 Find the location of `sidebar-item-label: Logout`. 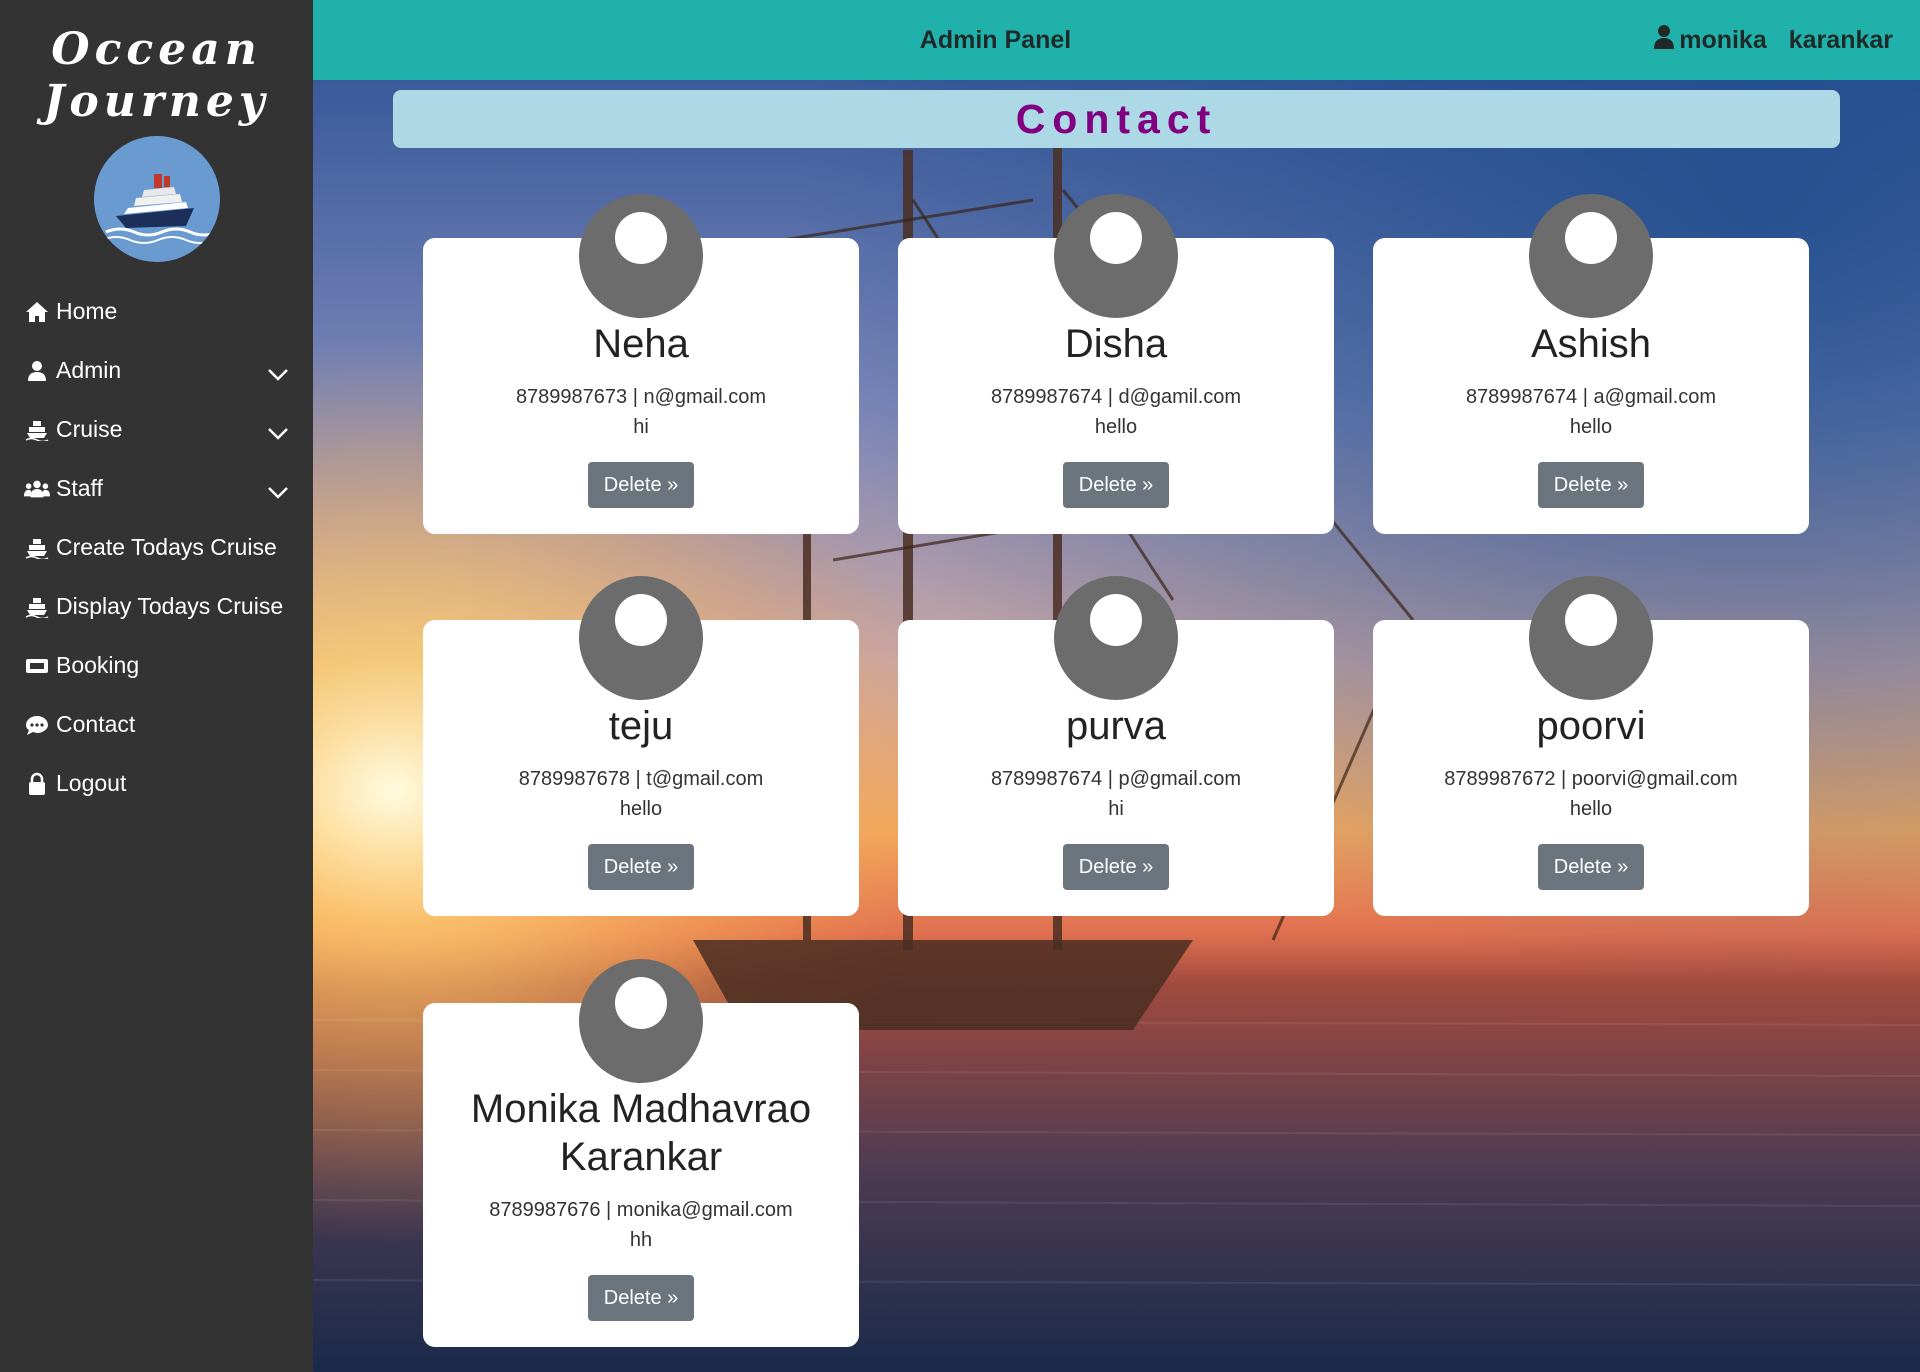

sidebar-item-label: Logout is located at coordinates (91, 783).